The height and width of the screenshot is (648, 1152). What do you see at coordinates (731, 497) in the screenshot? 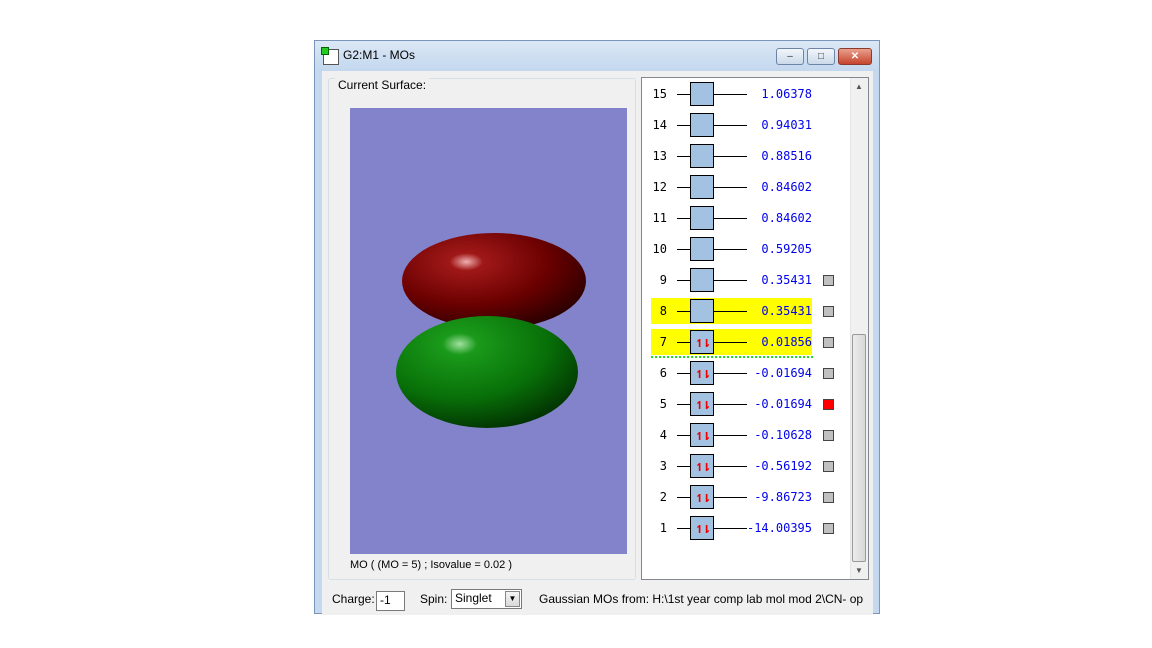
I see `mo-row: 2 ↿⇂ -9.86723` at bounding box center [731, 497].